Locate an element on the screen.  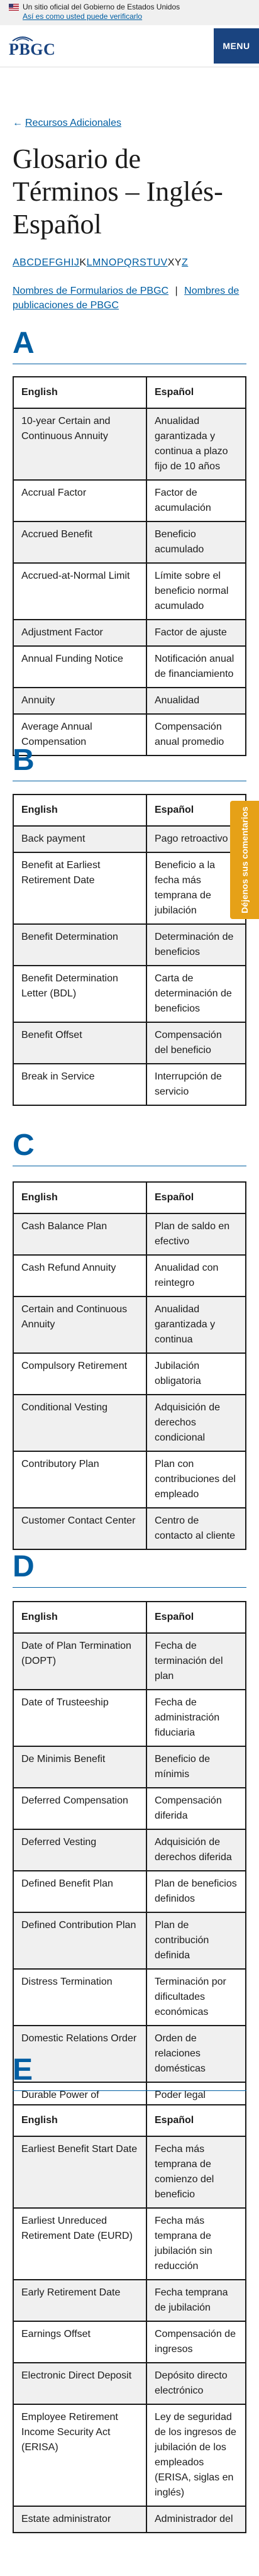
how-to-verify-link: Así es como usted puede verificarlo is located at coordinates (82, 16).